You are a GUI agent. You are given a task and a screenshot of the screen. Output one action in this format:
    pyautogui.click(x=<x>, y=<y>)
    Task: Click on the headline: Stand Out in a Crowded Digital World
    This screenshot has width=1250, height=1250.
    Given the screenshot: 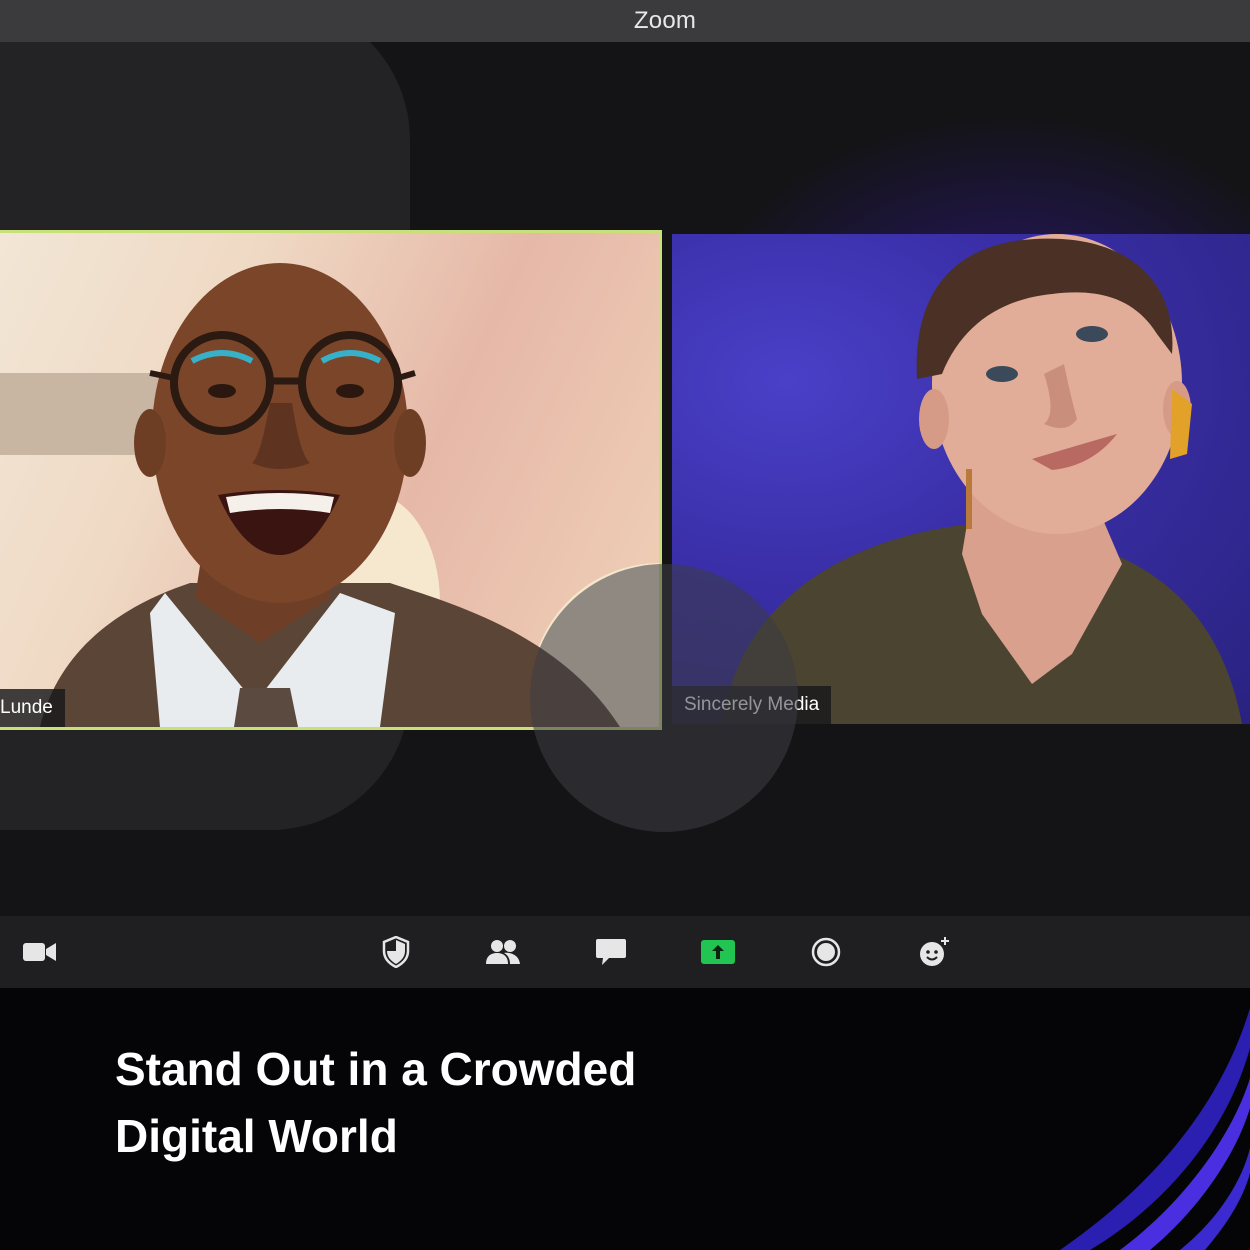 What is the action you would take?
    pyautogui.click(x=465, y=1103)
    